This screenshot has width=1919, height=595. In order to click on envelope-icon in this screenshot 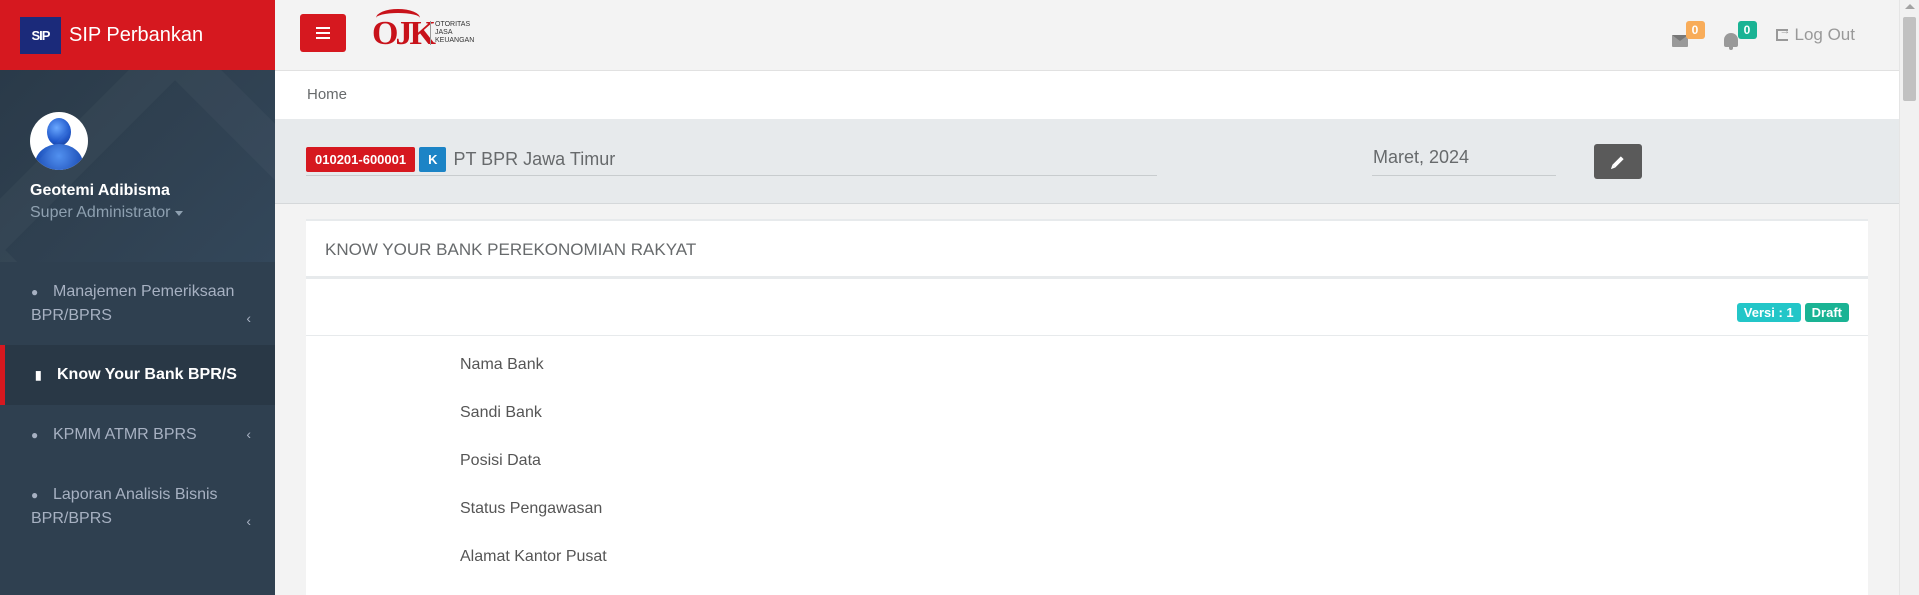, I will do `click(1679, 41)`.